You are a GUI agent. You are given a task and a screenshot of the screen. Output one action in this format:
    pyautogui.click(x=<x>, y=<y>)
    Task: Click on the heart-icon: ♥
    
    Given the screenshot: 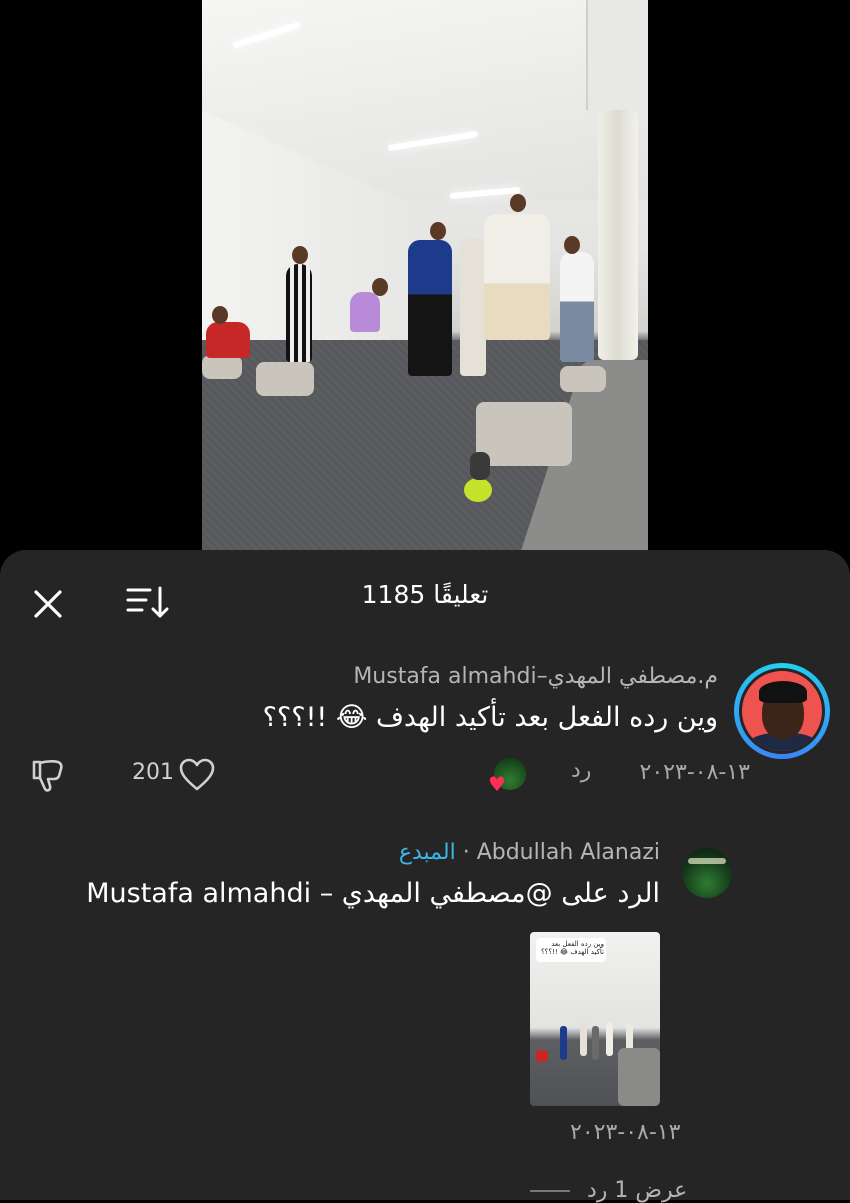 What is the action you would take?
    pyautogui.click(x=497, y=784)
    